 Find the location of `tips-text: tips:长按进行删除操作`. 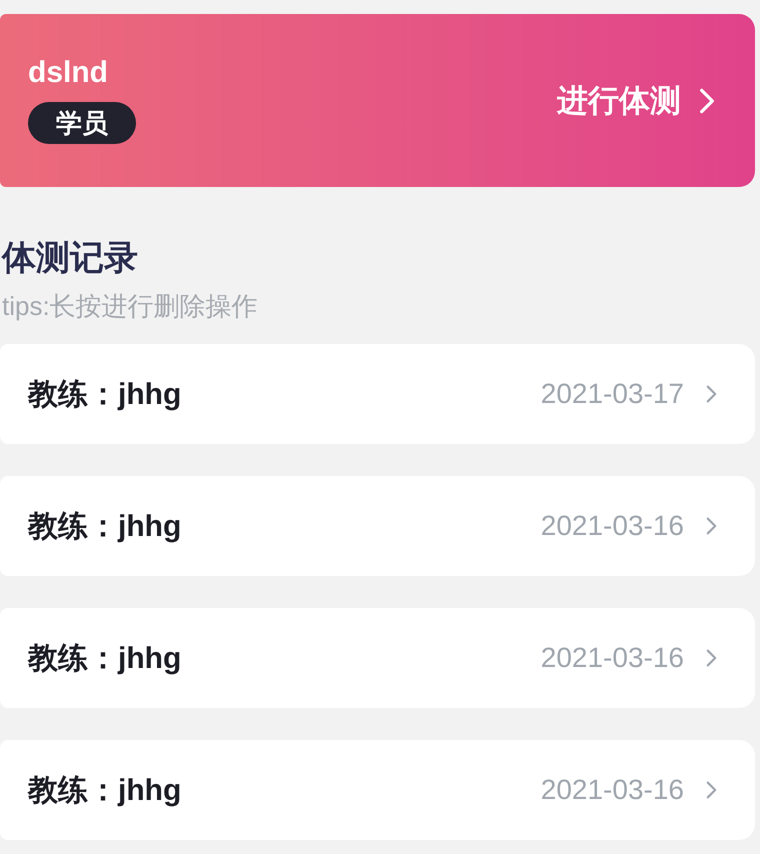

tips-text: tips:长按进行删除操作 is located at coordinates (130, 306).